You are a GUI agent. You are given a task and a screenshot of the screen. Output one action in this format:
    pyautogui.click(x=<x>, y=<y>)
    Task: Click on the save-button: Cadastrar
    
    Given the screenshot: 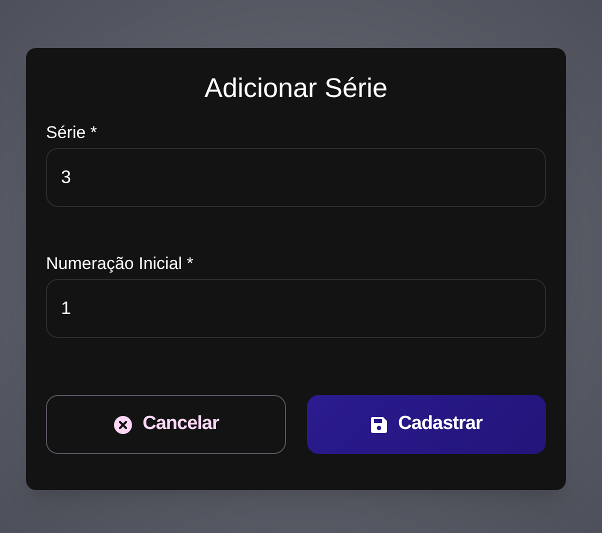 What is the action you would take?
    pyautogui.click(x=426, y=424)
    